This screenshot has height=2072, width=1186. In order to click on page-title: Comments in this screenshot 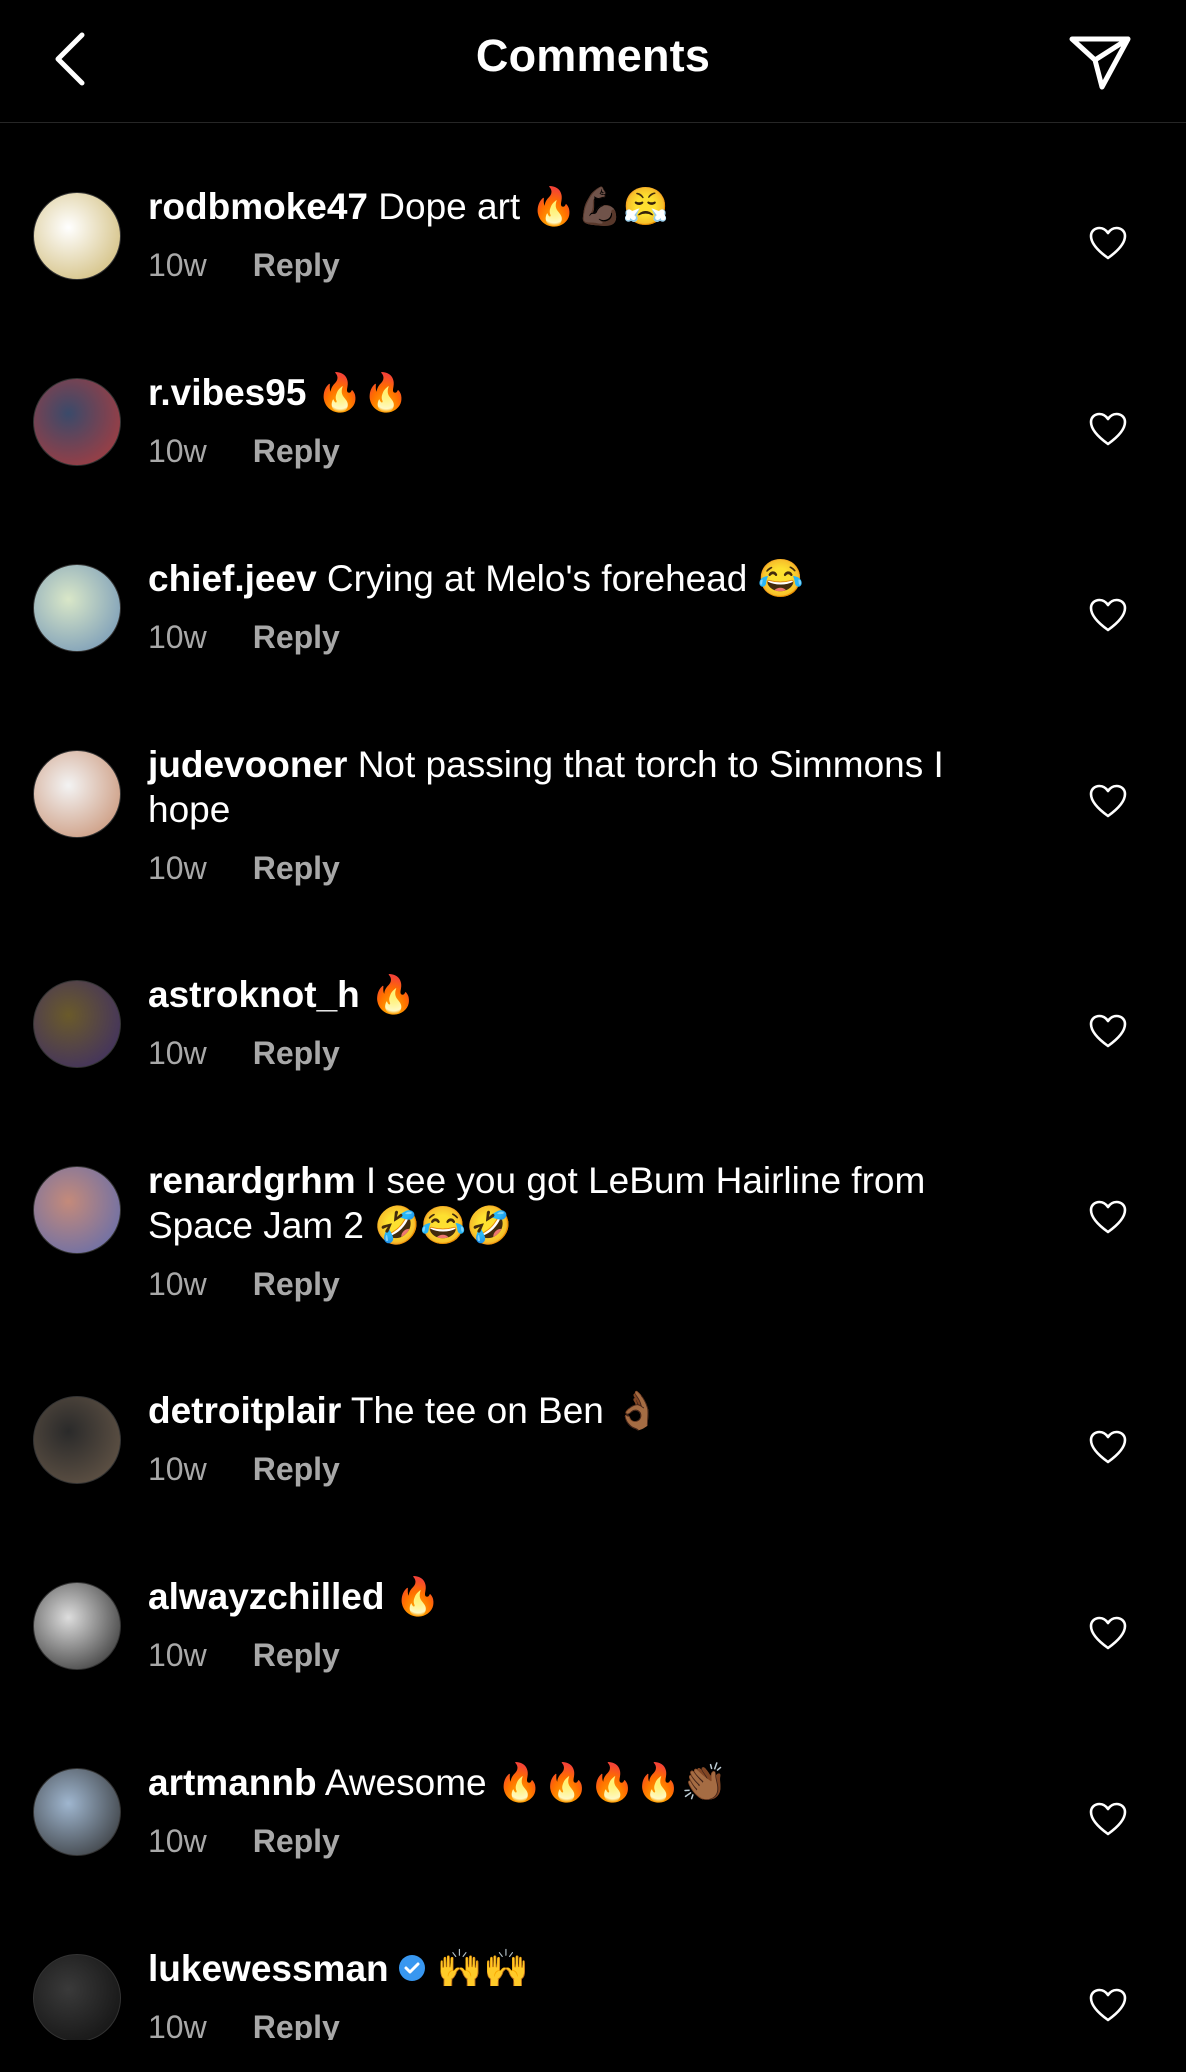, I will do `click(593, 55)`.